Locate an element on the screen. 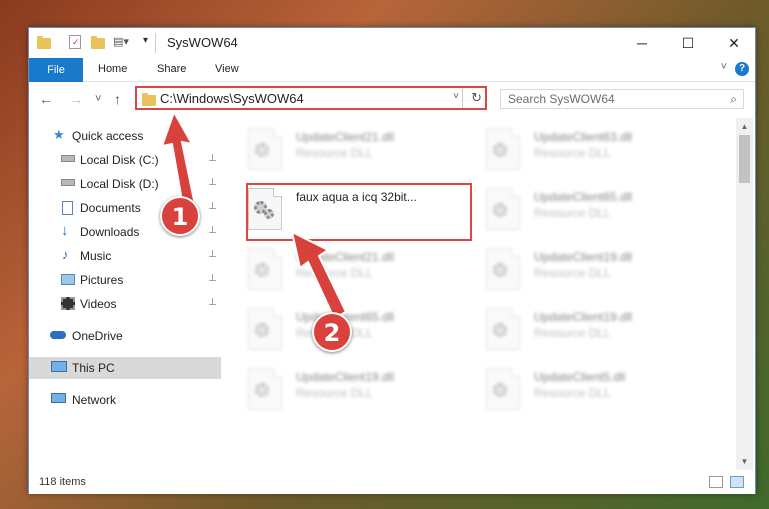 The image size is (769, 509). list-item: UpdateClient63.dll Resource DLL is located at coordinates (601, 152).